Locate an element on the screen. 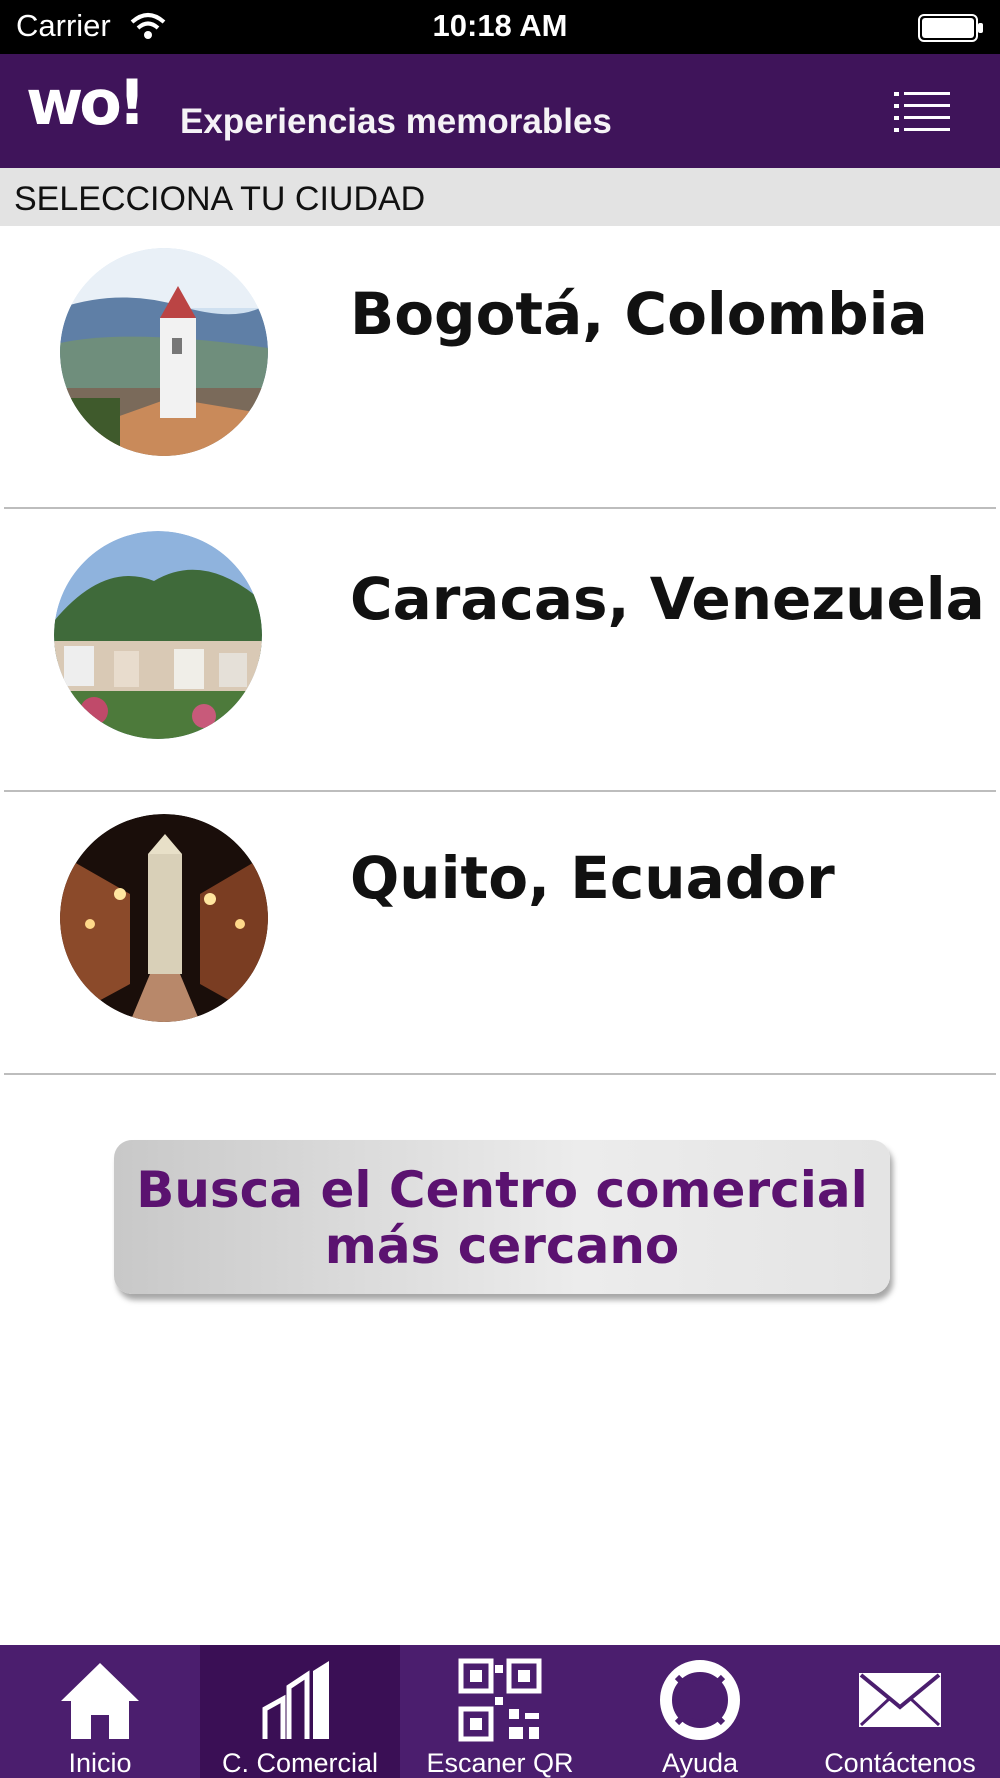 The image size is (1000, 1778). tab-ayuda: Ayuda is located at coordinates (700, 1711).